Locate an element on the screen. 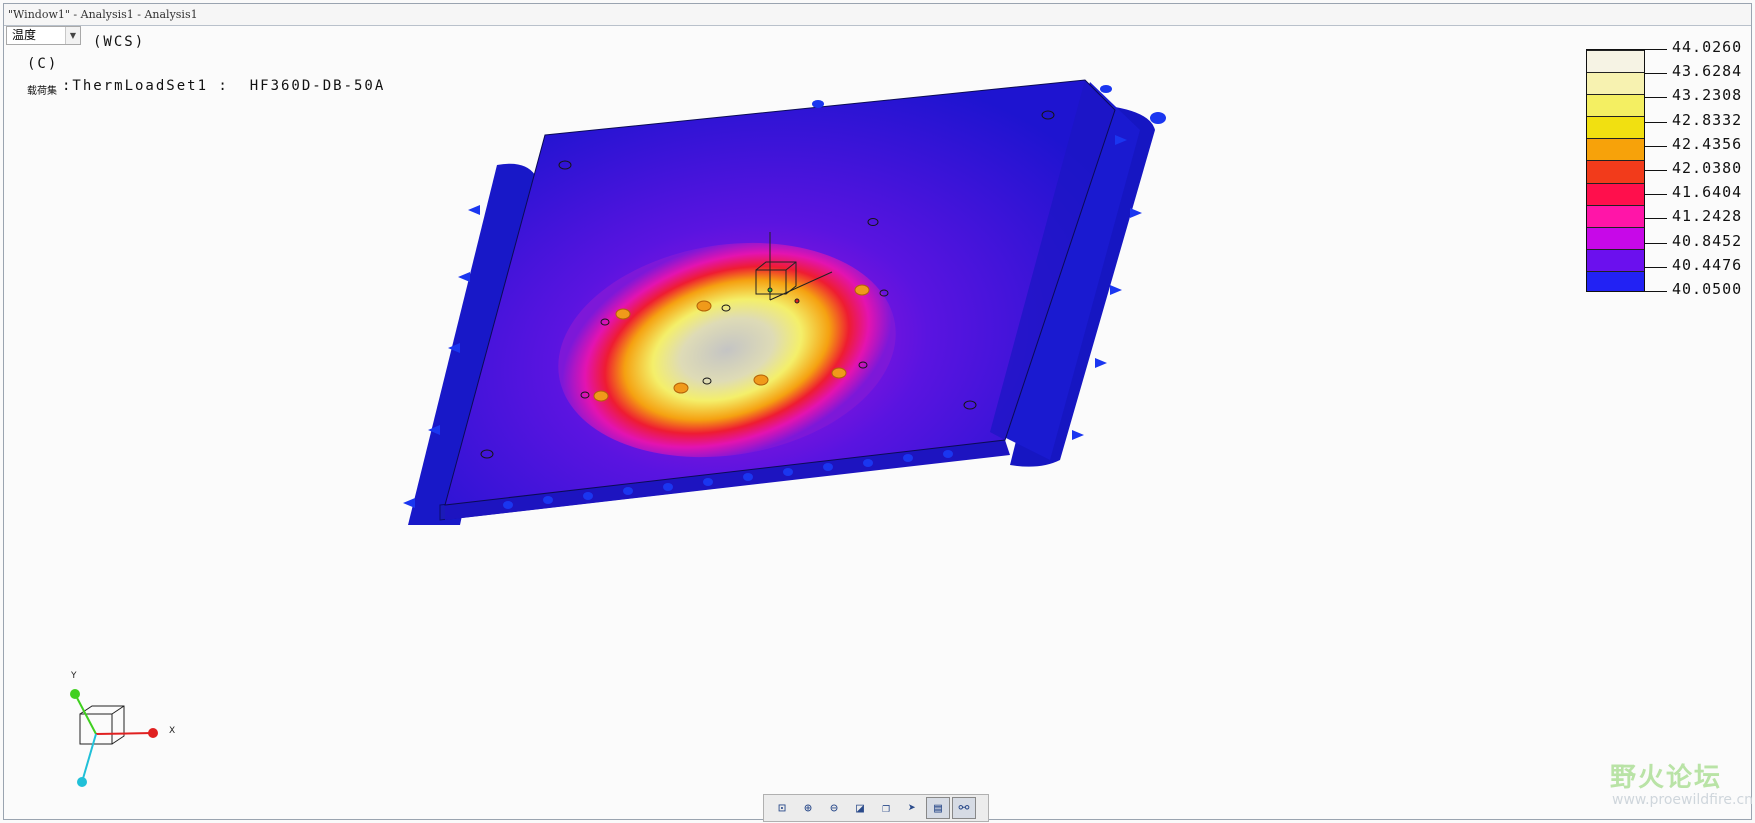 The width and height of the screenshot is (1755, 823). zoom-in-button: ⊕ is located at coordinates (808, 808).